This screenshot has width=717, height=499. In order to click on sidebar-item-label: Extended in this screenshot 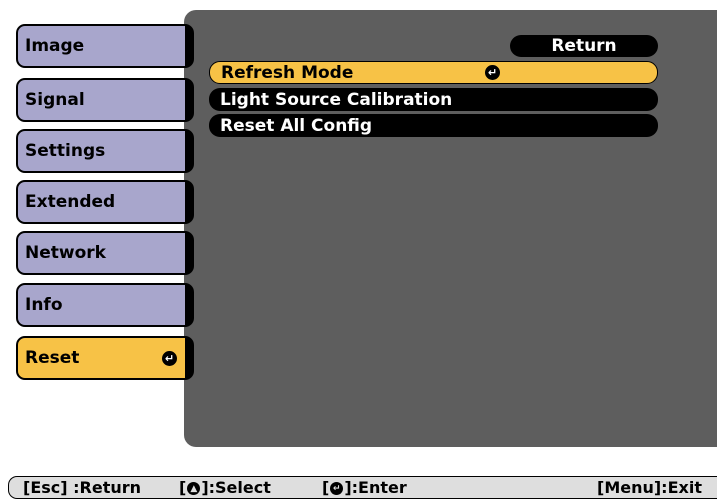, I will do `click(70, 202)`.